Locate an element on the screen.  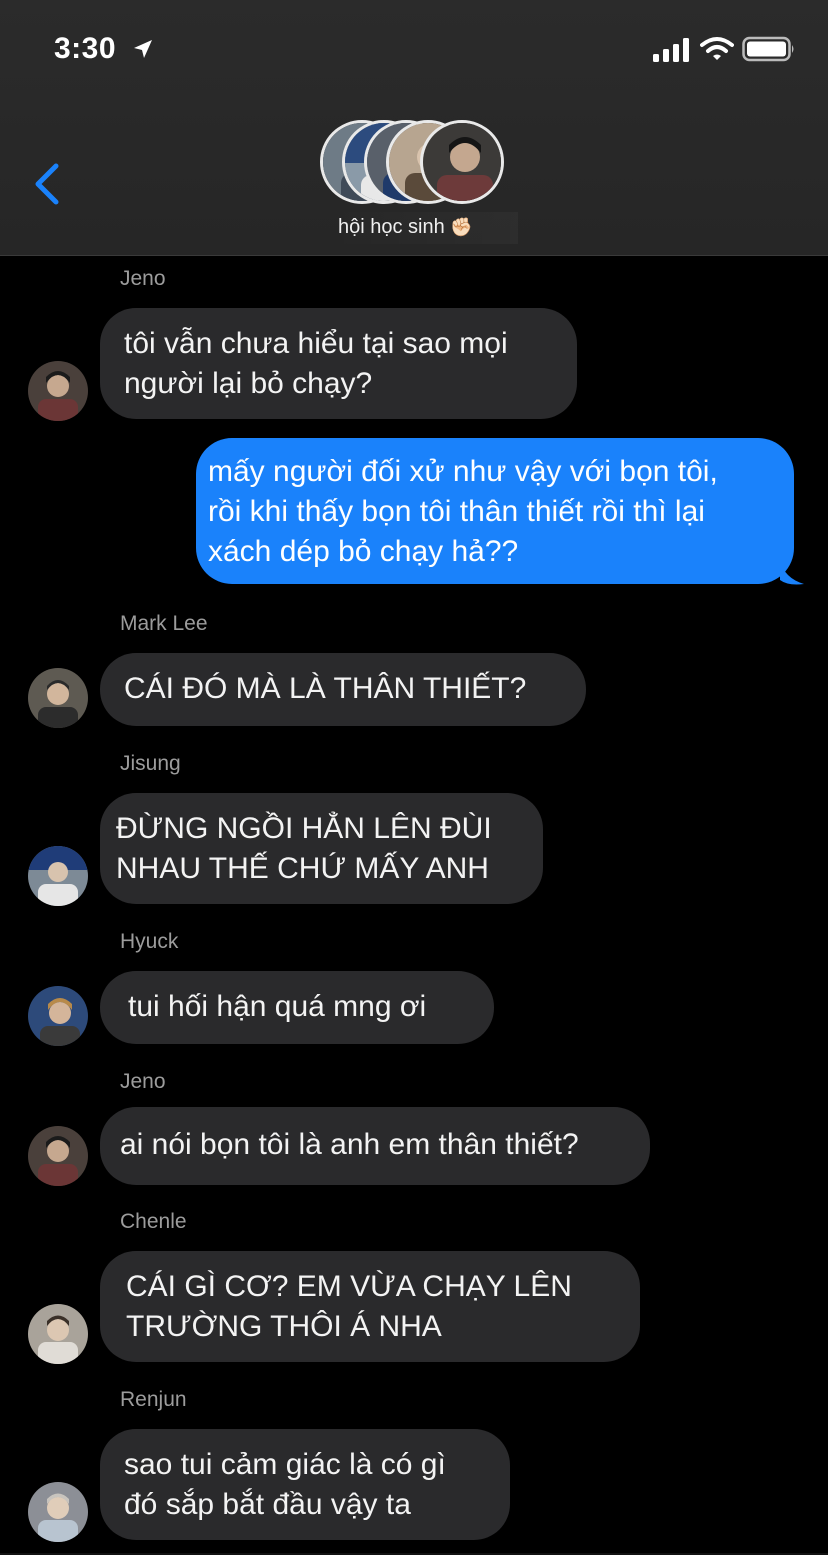
raised-fist-emoji: ✊🏻 is located at coordinates (461, 227).